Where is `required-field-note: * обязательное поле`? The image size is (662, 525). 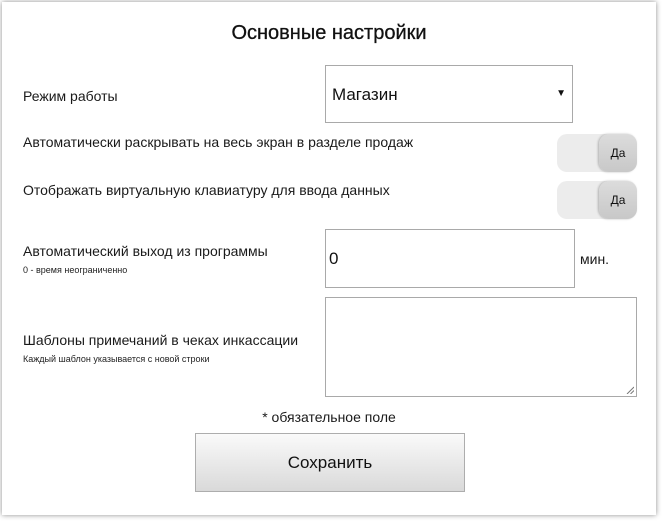 required-field-note: * обязательное поле is located at coordinates (329, 417).